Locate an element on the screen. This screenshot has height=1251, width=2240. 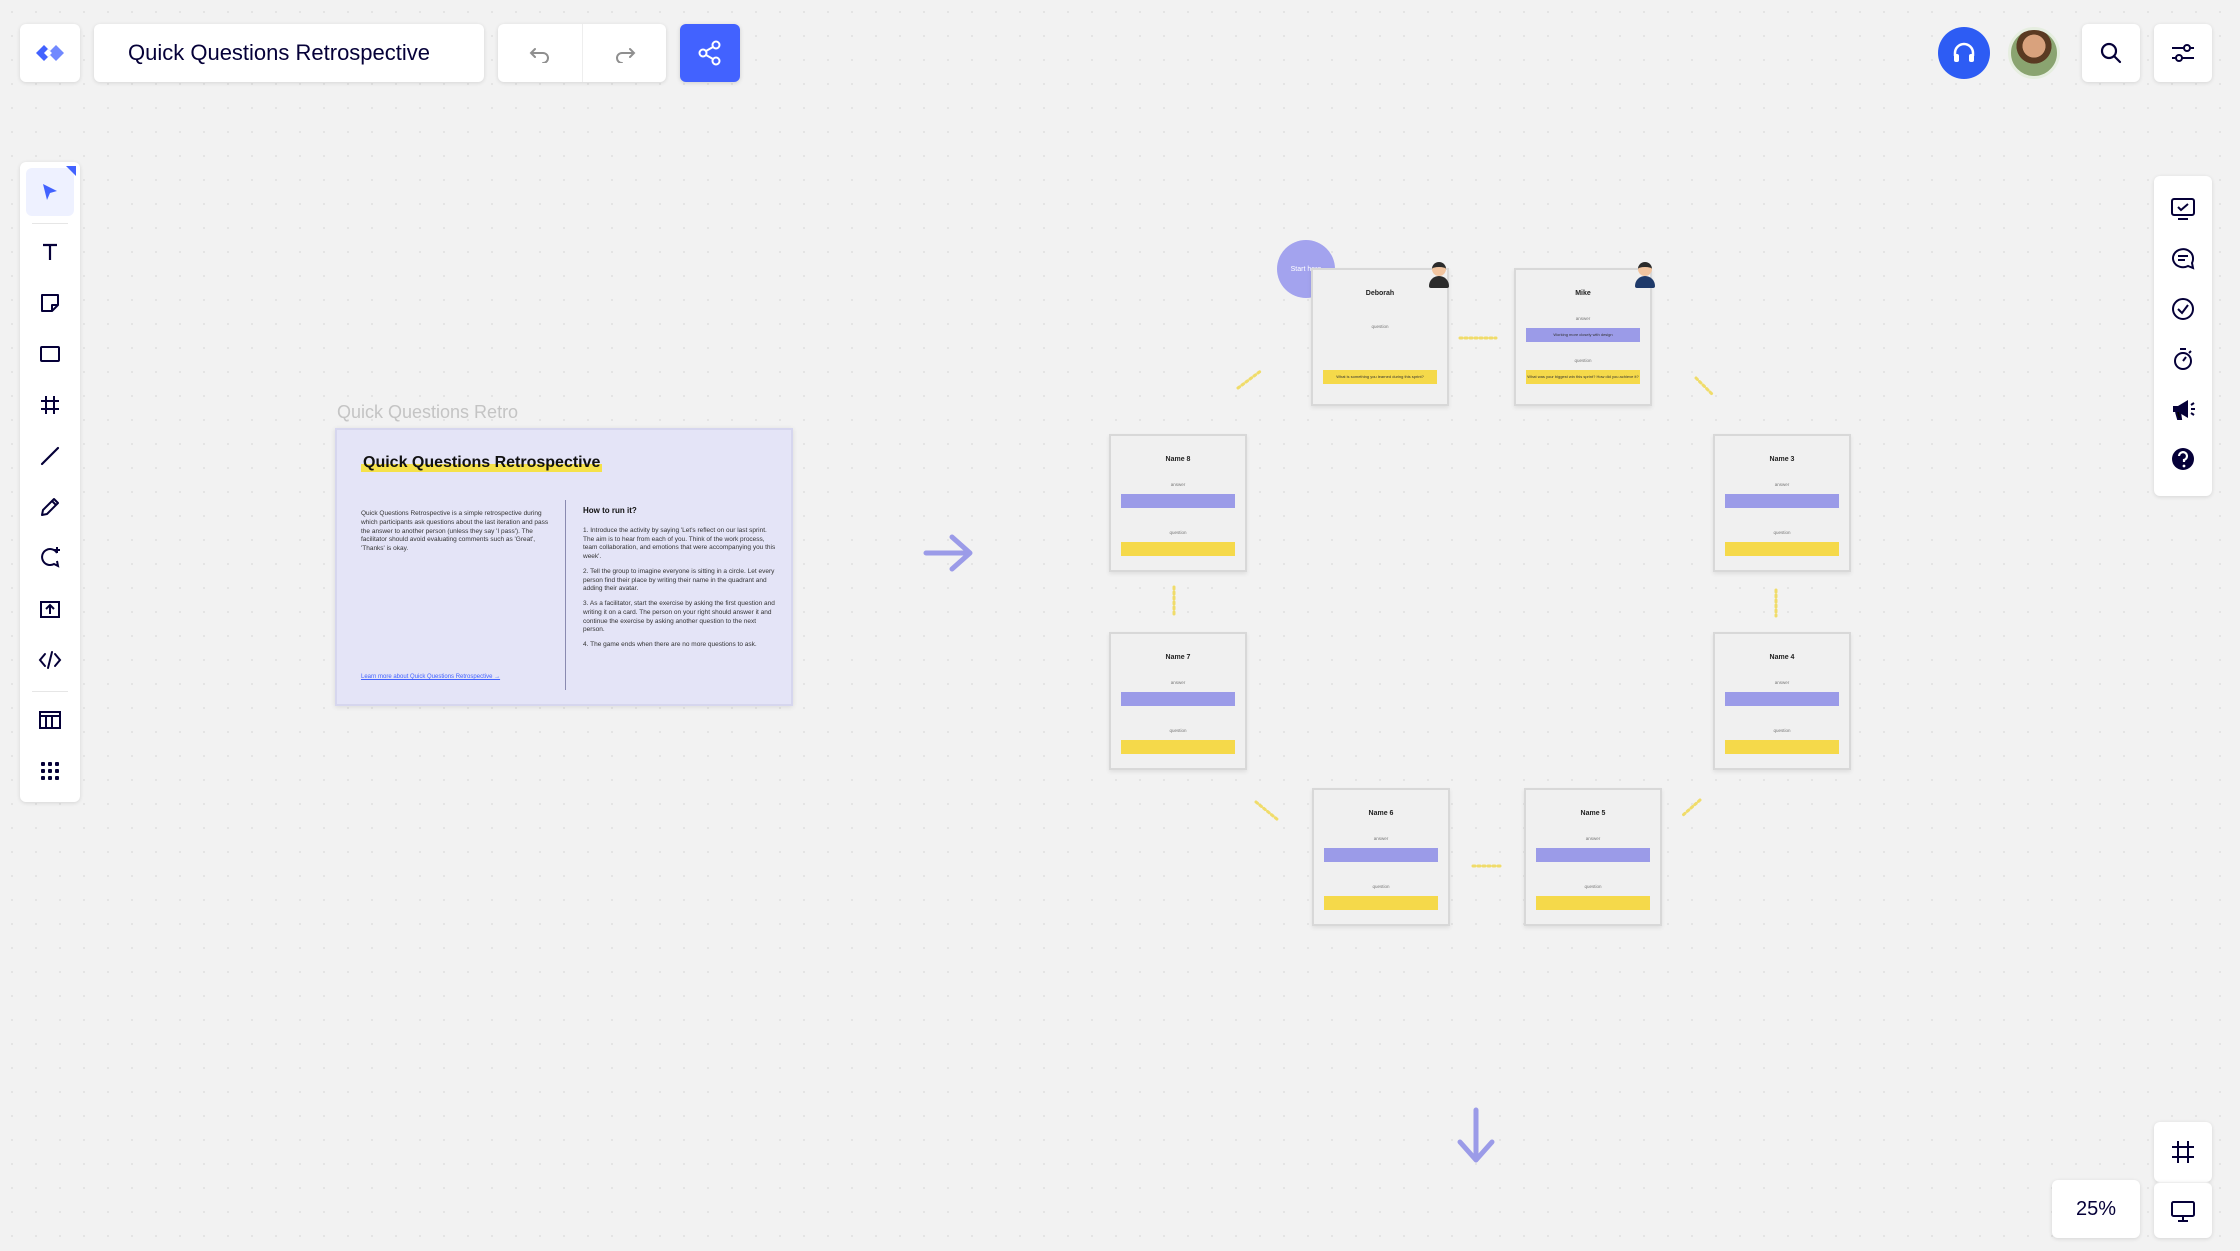
timer-icon is located at coordinates (2183, 359).